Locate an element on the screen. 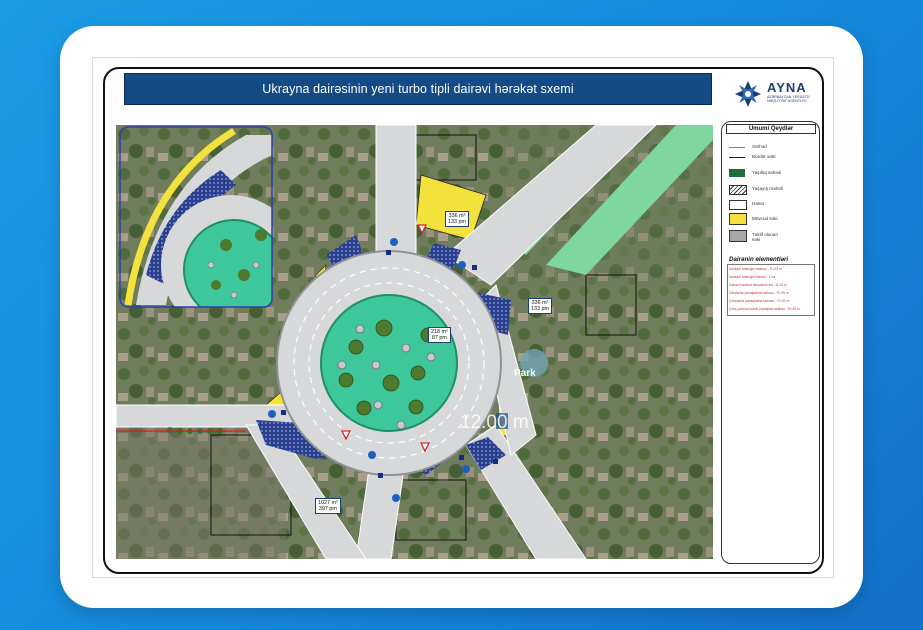 The width and height of the screenshot is (923, 630). legend-swatch-proposed is located at coordinates (738, 236).